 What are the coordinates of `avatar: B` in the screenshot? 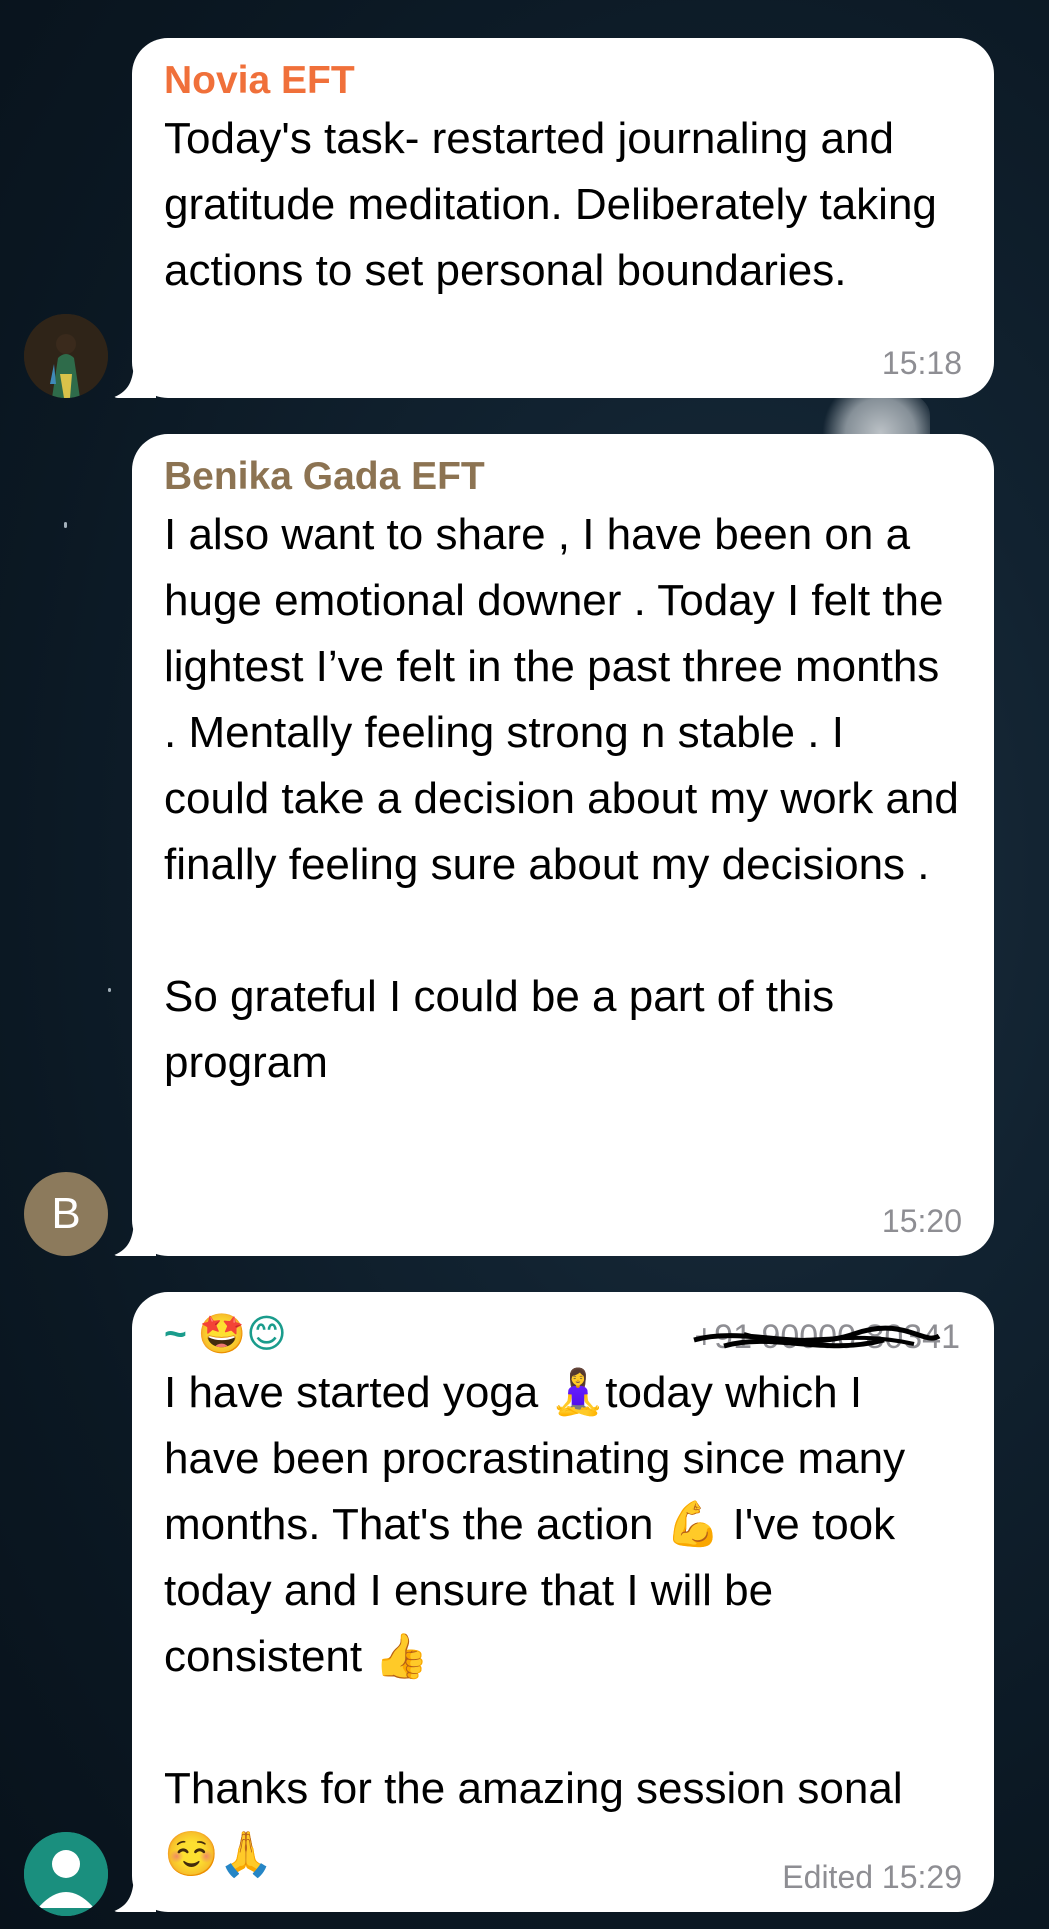 It's located at (66, 1214).